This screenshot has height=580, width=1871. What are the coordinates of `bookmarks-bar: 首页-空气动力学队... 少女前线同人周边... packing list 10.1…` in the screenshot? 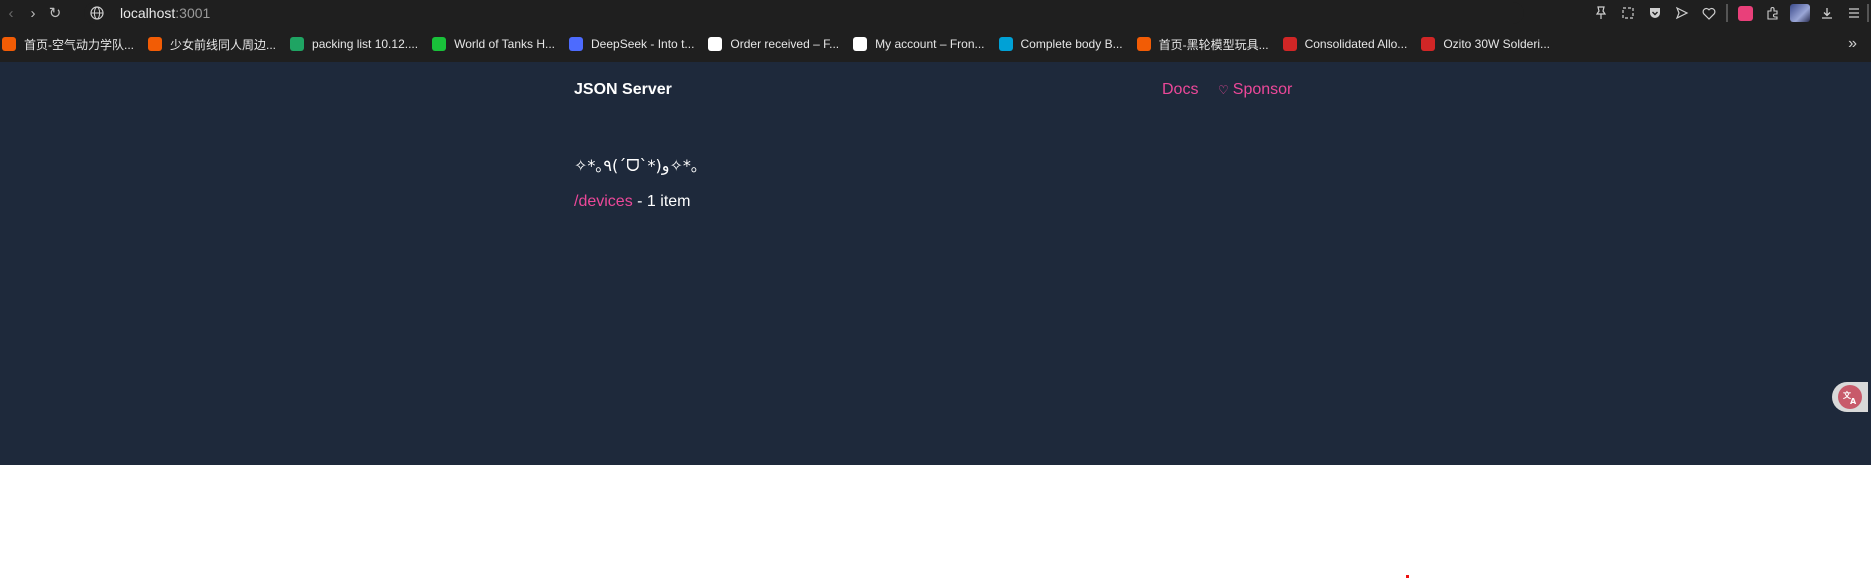 It's located at (935, 44).